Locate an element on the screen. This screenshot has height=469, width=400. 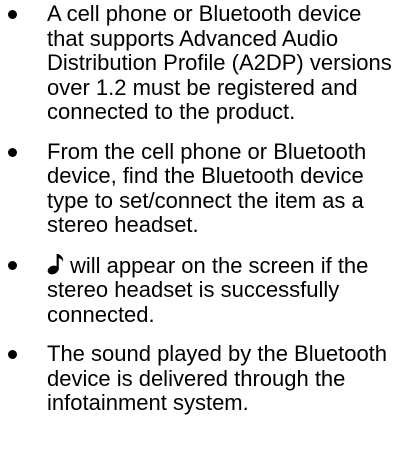
music-note-icon is located at coordinates (56, 264).